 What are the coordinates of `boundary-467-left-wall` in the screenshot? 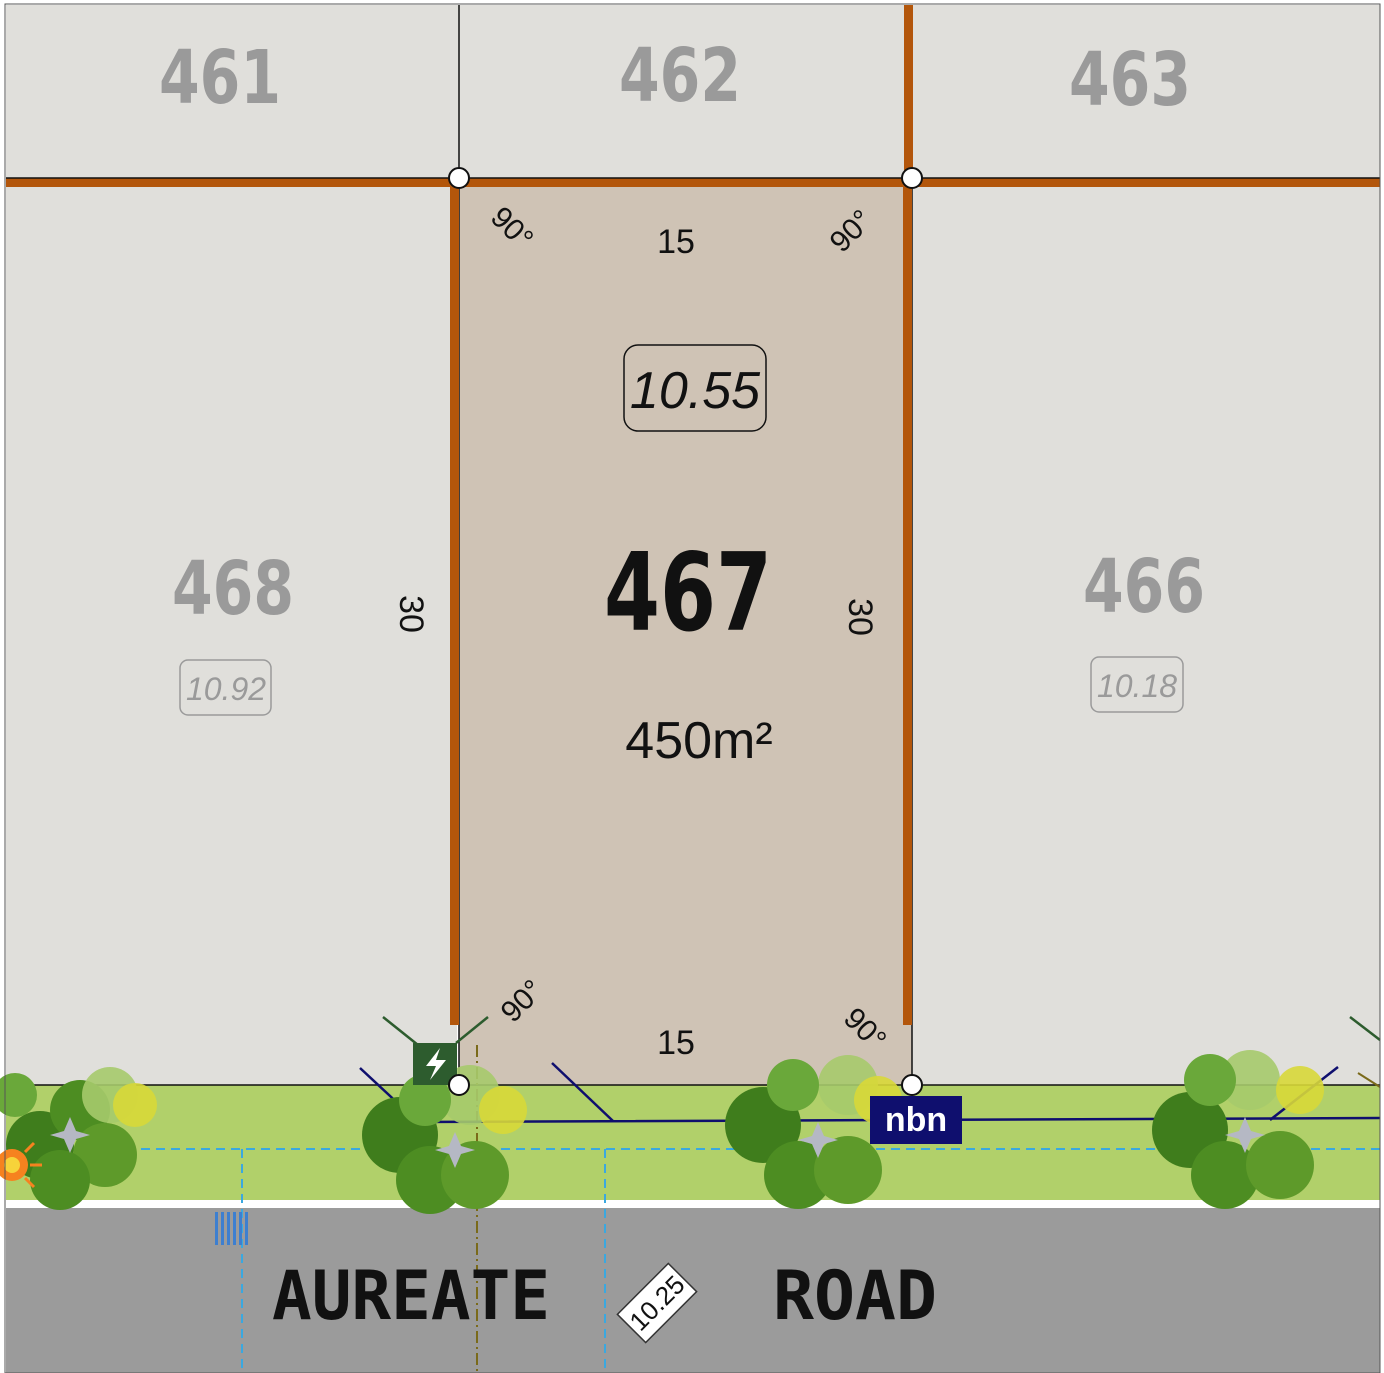 It's located at (454, 606).